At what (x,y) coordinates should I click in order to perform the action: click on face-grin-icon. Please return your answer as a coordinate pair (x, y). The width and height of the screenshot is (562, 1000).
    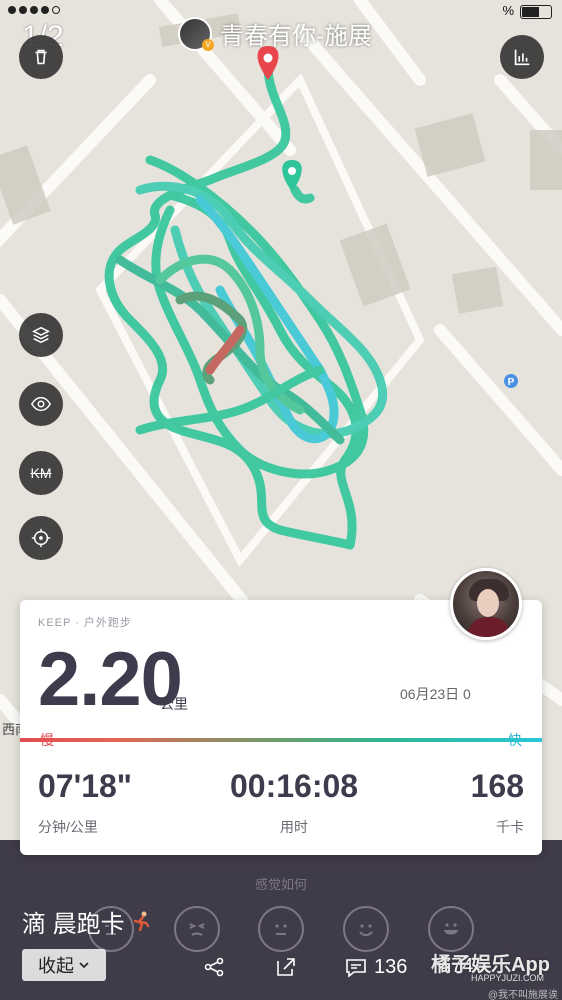
    Looking at the image, I should click on (451, 929).